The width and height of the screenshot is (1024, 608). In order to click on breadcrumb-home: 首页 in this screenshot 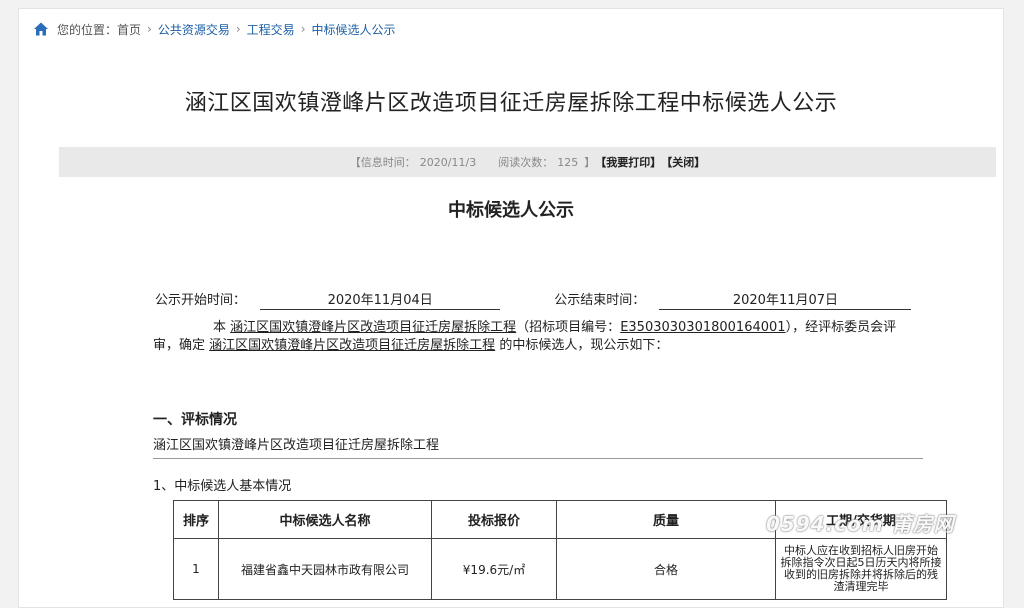, I will do `click(129, 29)`.